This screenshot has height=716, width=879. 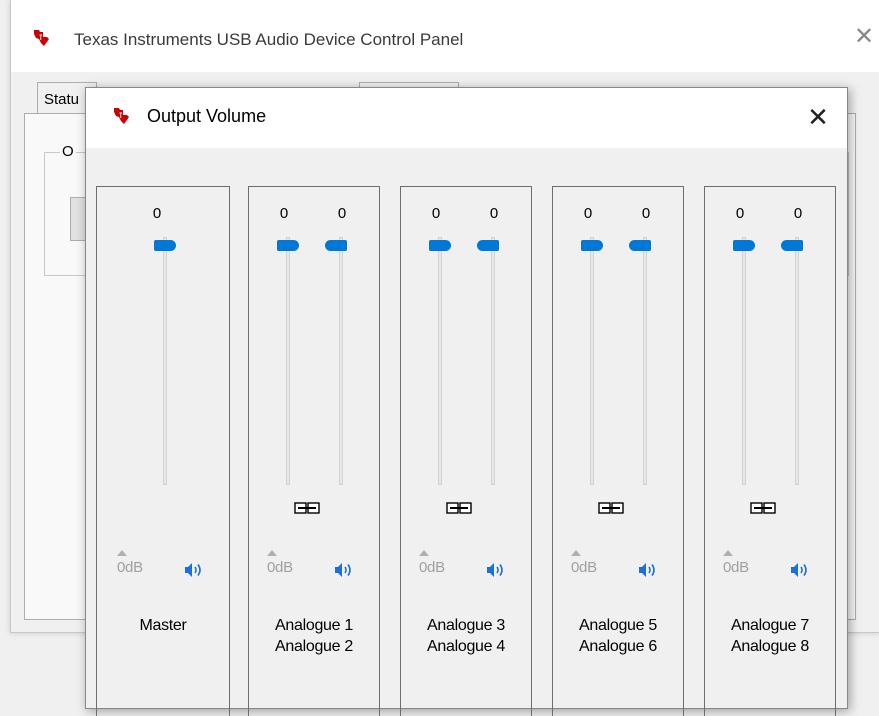 I want to click on analogue-1-volume-value: 0, so click(x=284, y=213).